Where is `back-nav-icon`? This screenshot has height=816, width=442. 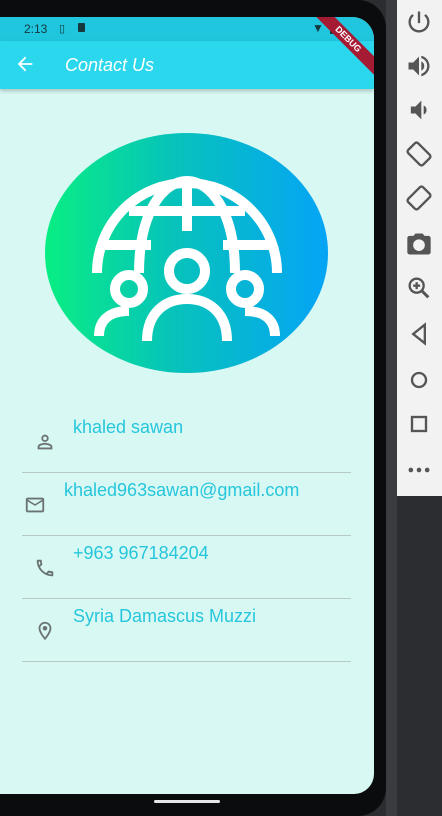
back-nav-icon is located at coordinates (419, 334).